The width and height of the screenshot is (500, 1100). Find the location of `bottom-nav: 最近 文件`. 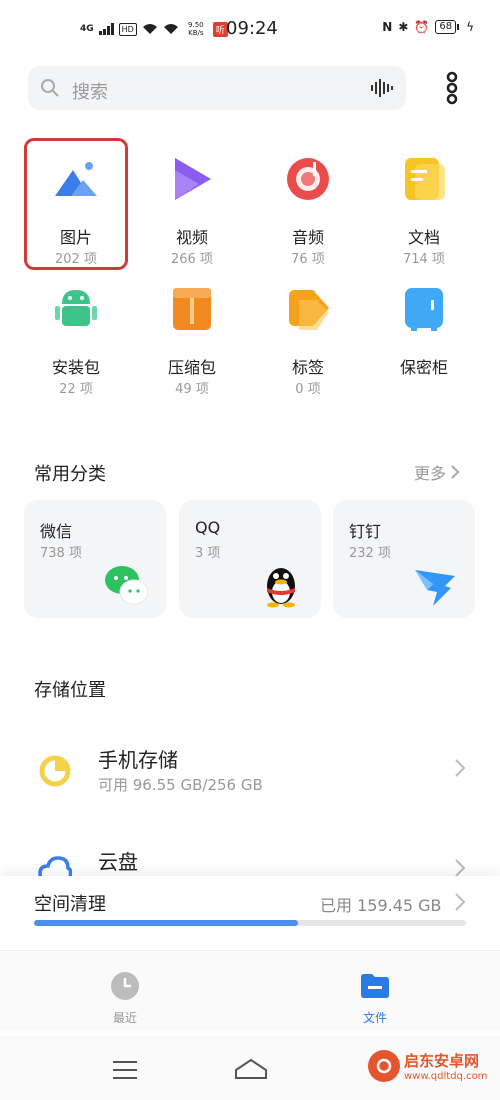

bottom-nav: 最近 文件 is located at coordinates (250, 990).